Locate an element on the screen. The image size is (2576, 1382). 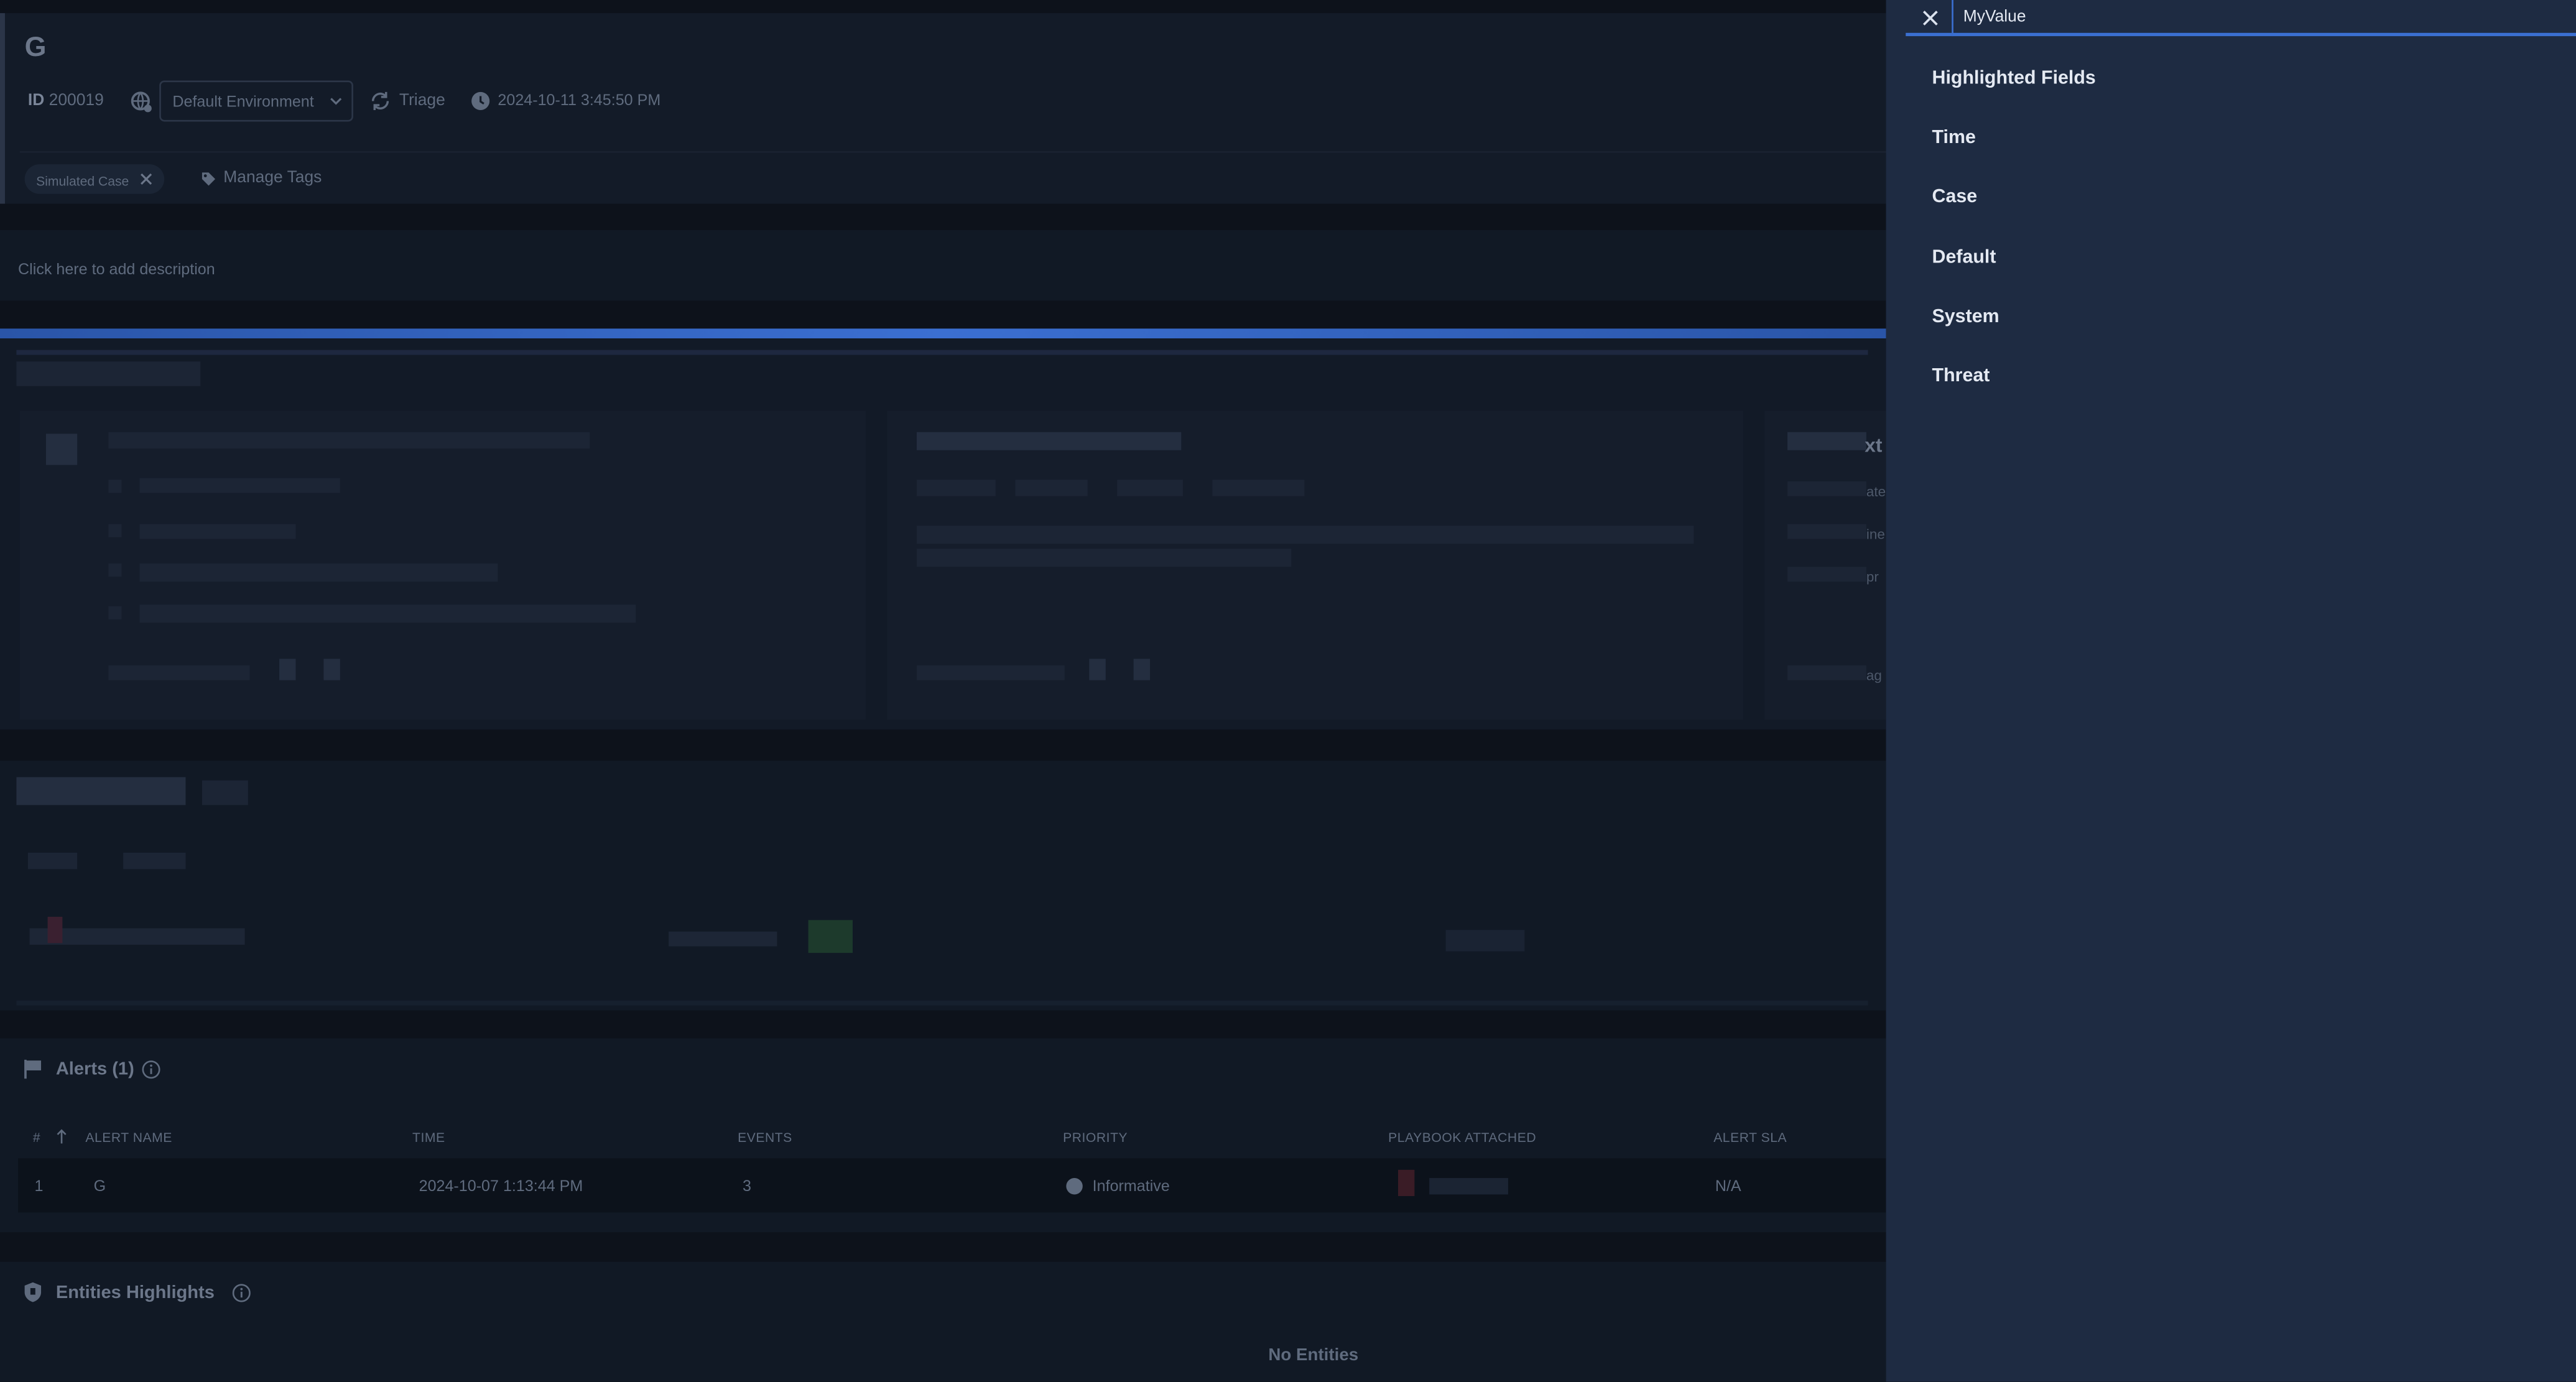
blurred-widget-3: xt ate ine pr ag is located at coordinates (1825, 565).